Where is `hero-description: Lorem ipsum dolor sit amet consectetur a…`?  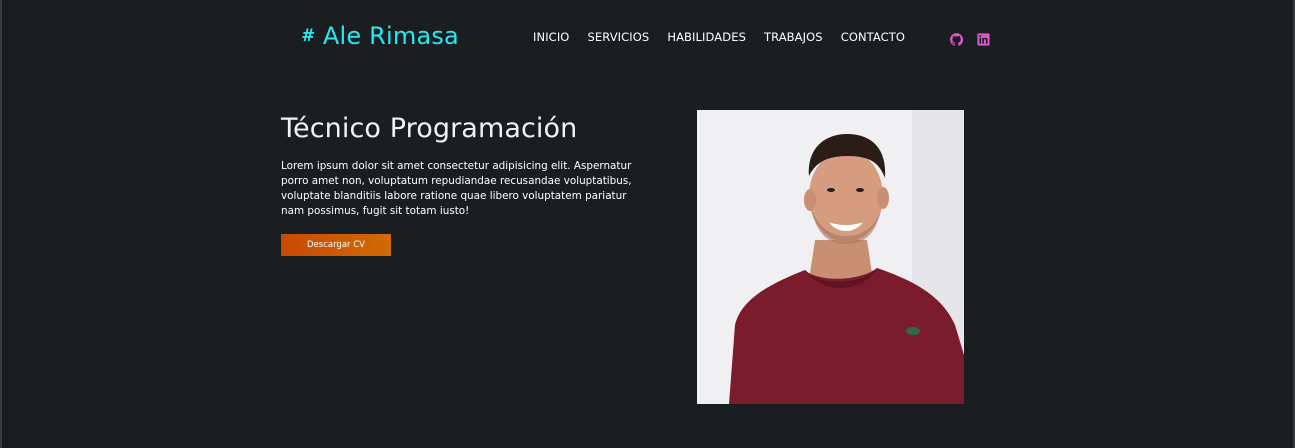
hero-description: Lorem ipsum dolor sit amet consectetur a… is located at coordinates (456, 188).